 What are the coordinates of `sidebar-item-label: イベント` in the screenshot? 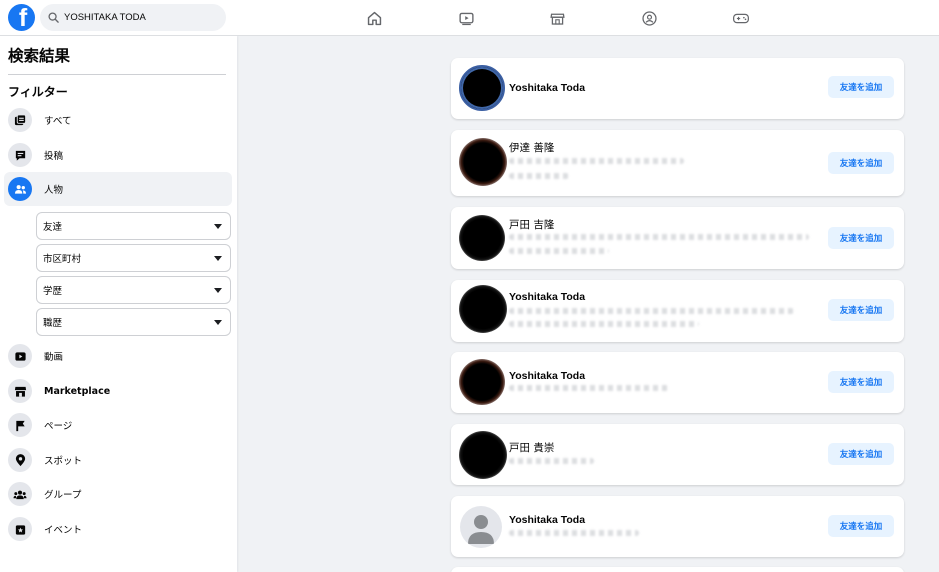 It's located at (63, 530).